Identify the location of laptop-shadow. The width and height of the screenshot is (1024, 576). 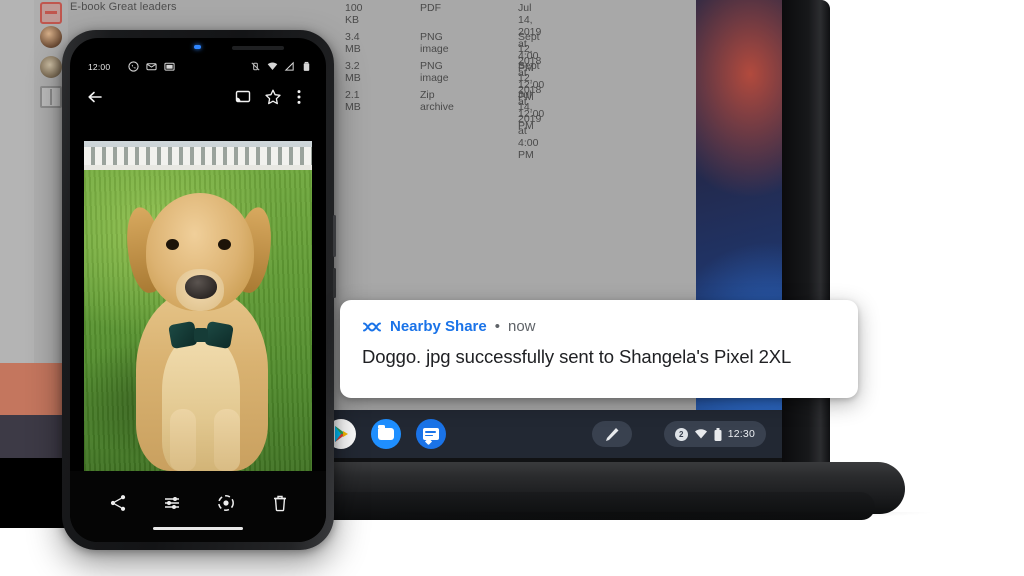
(630, 516).